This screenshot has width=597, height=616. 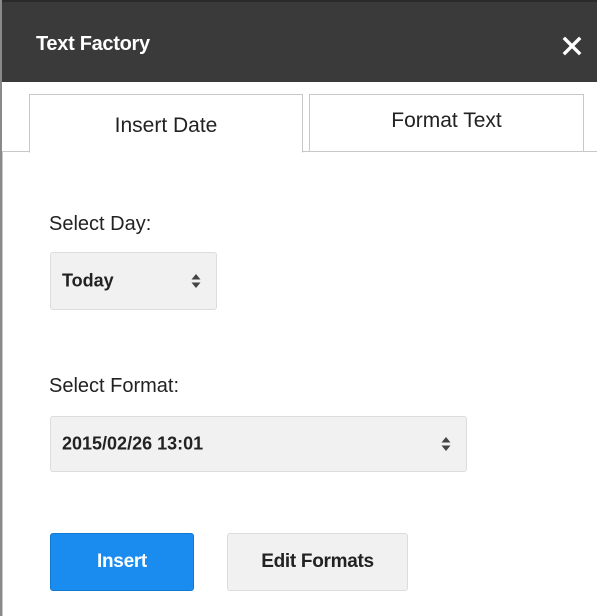 I want to click on close-icon, so click(x=572, y=46).